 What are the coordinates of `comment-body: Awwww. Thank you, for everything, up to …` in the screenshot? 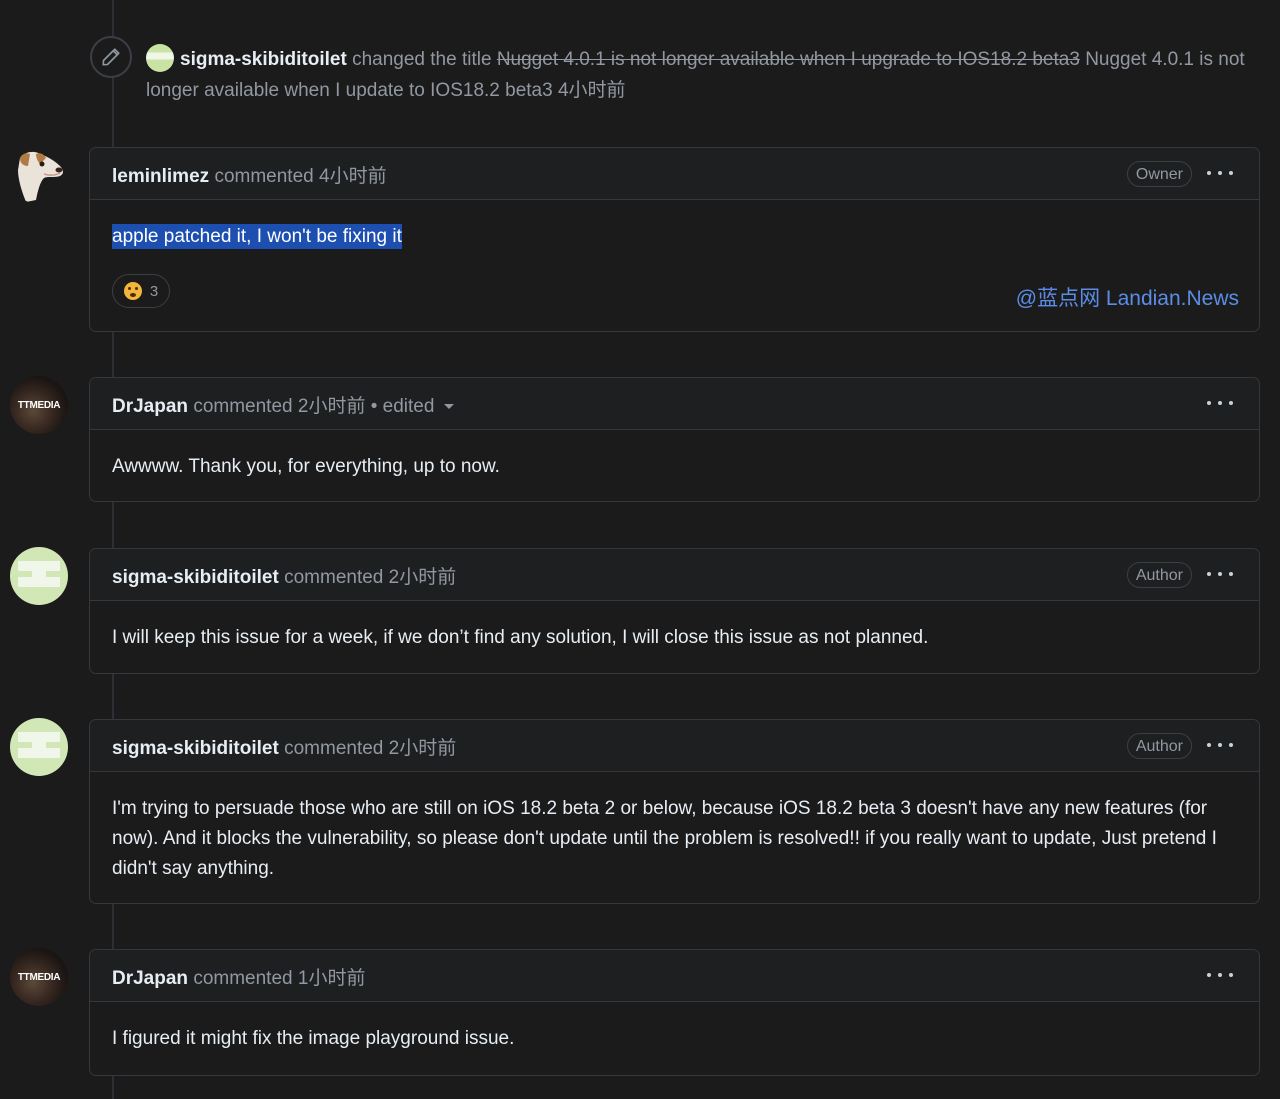 It's located at (674, 467).